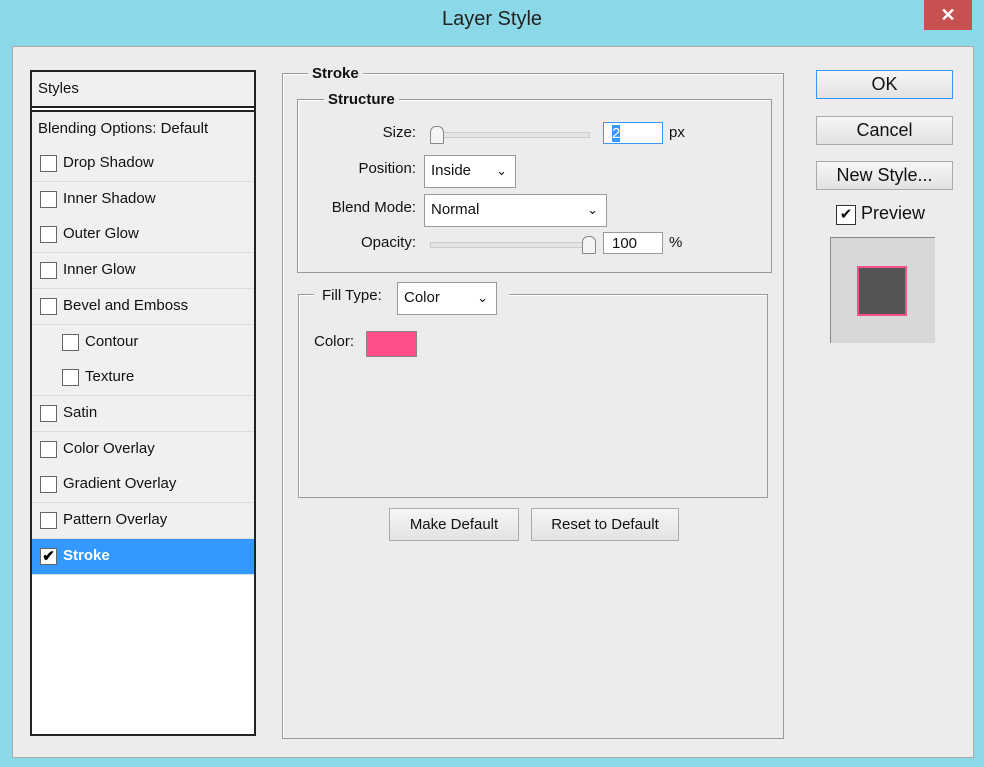  What do you see at coordinates (605, 524) in the screenshot?
I see `reset-to-default-button: Reset to Default` at bounding box center [605, 524].